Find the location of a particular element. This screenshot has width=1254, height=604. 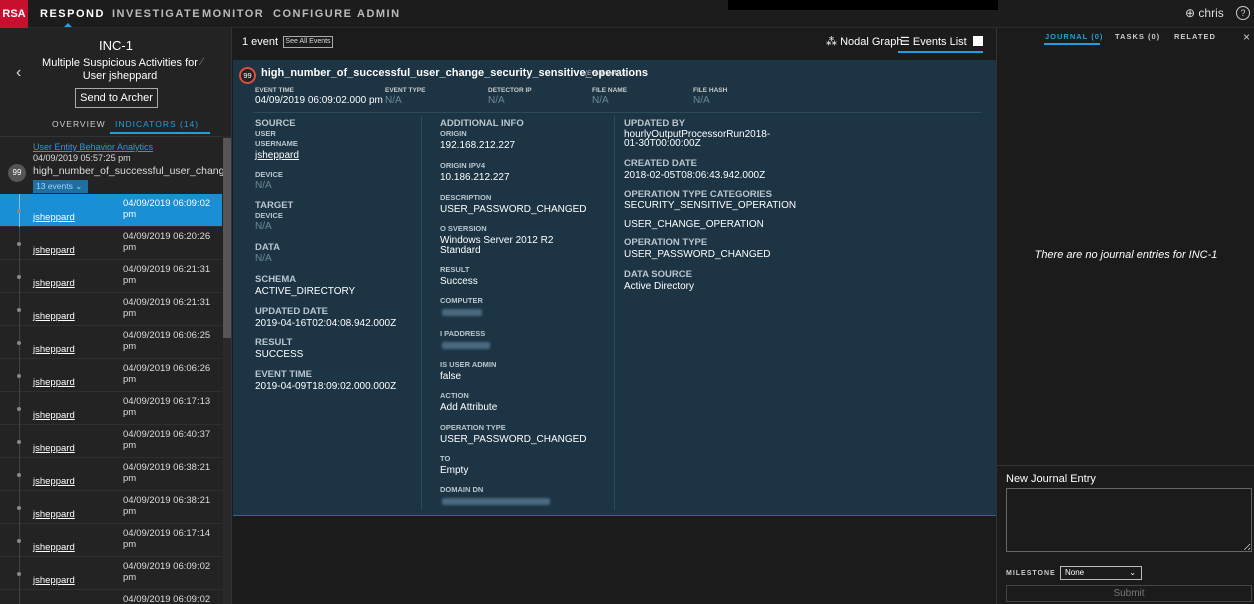

event-date: 04/09/2019 06:40:37 pm is located at coordinates (167, 440).